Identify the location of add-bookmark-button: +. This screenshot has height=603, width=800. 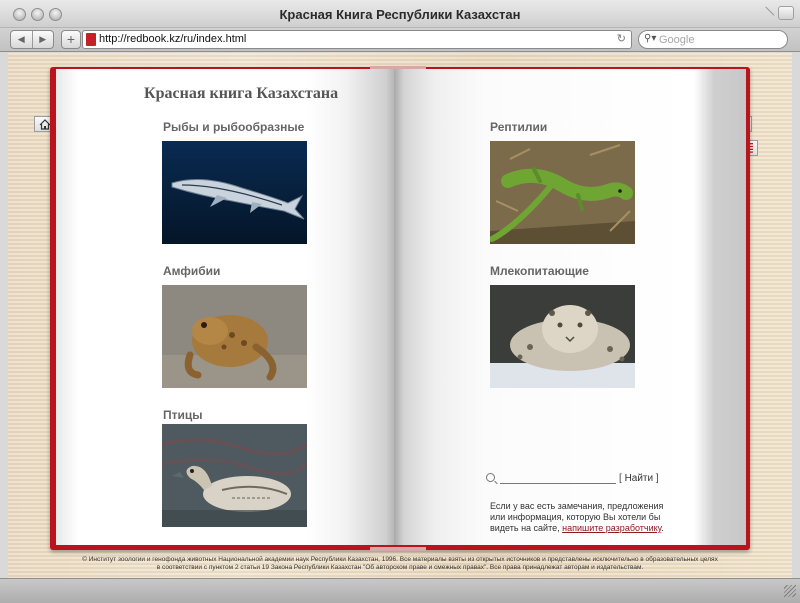
(71, 39).